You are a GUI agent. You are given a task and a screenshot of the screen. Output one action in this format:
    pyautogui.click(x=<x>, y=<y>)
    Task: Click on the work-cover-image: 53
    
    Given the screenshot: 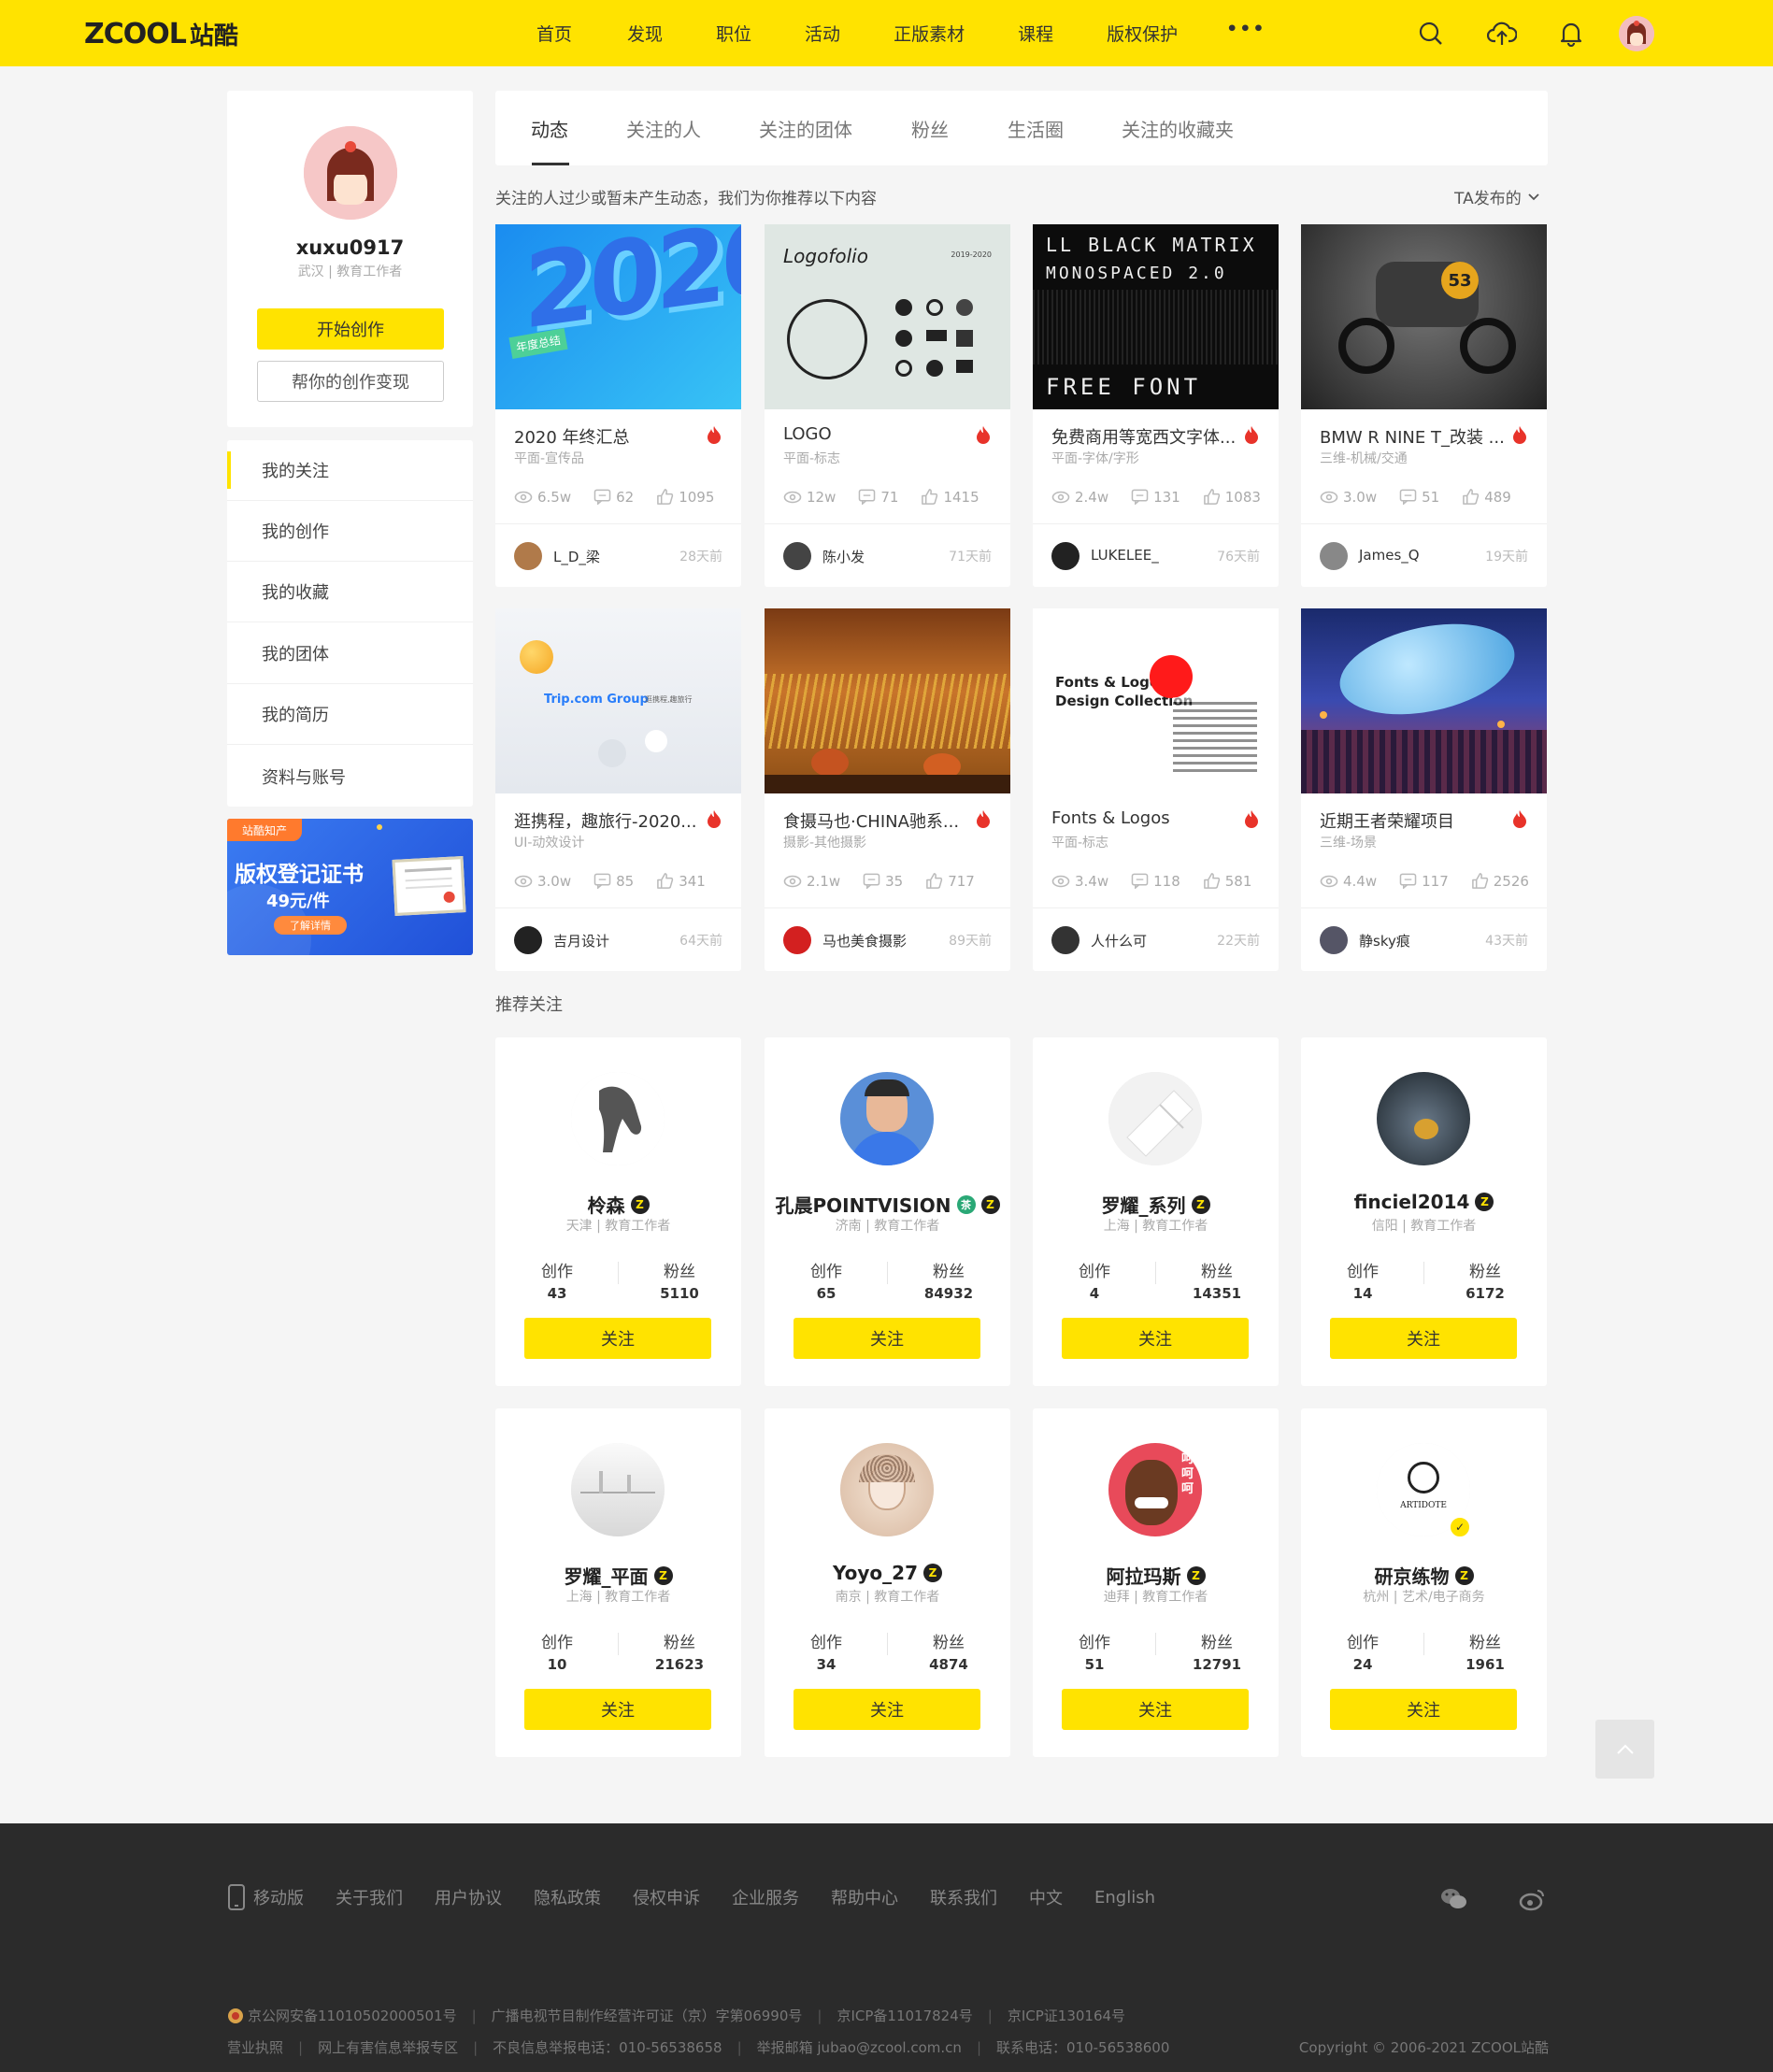 What is the action you would take?
    pyautogui.click(x=1424, y=316)
    